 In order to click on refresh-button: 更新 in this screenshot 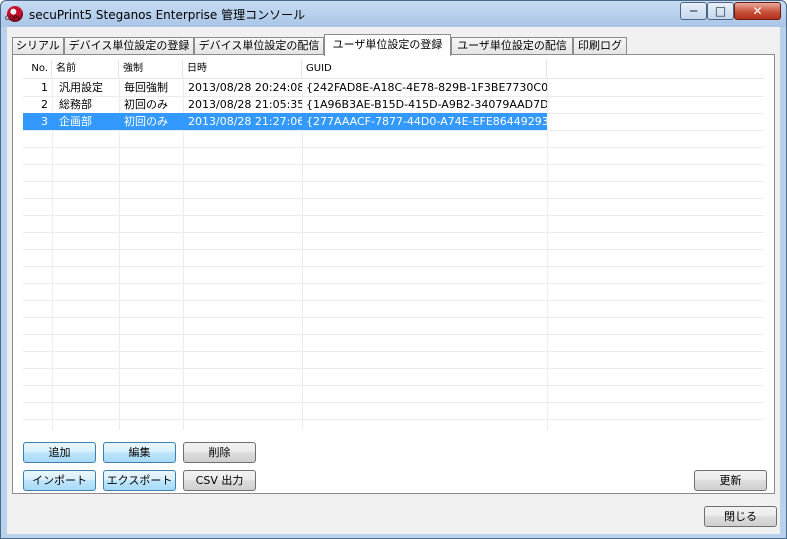, I will do `click(730, 480)`.